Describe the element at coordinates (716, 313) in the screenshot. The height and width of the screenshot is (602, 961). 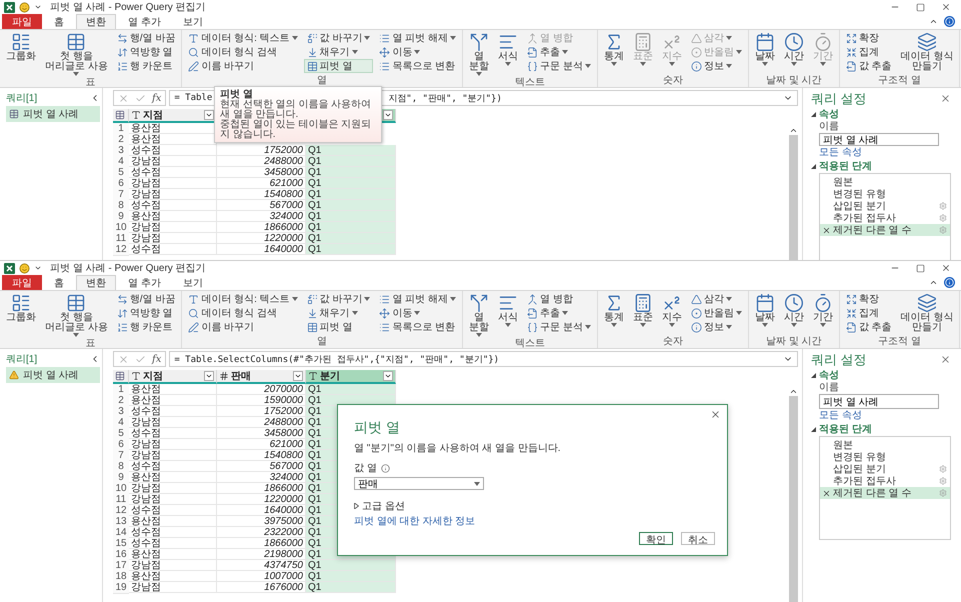
I see `ribbon-button: 반올림` at that location.